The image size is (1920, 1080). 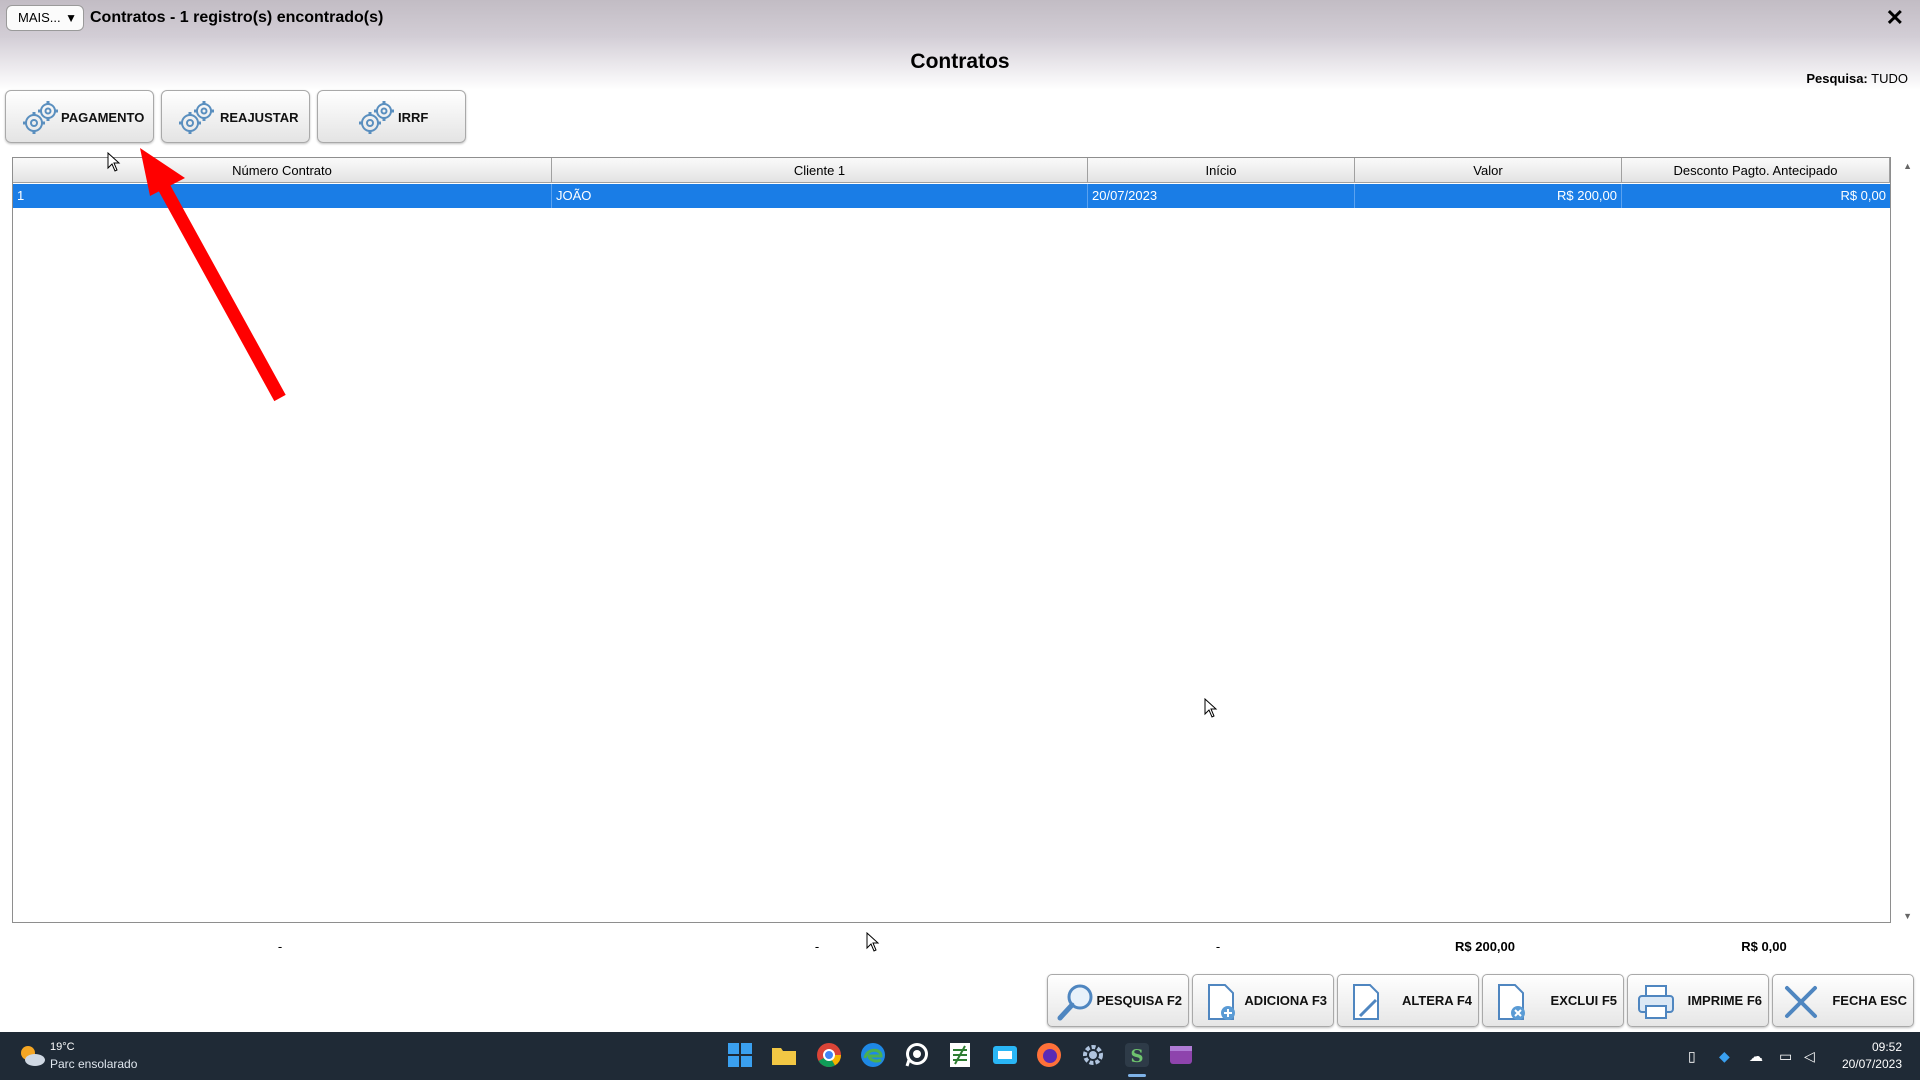 I want to click on dropdown-arrow-icon: ▼, so click(x=71, y=18).